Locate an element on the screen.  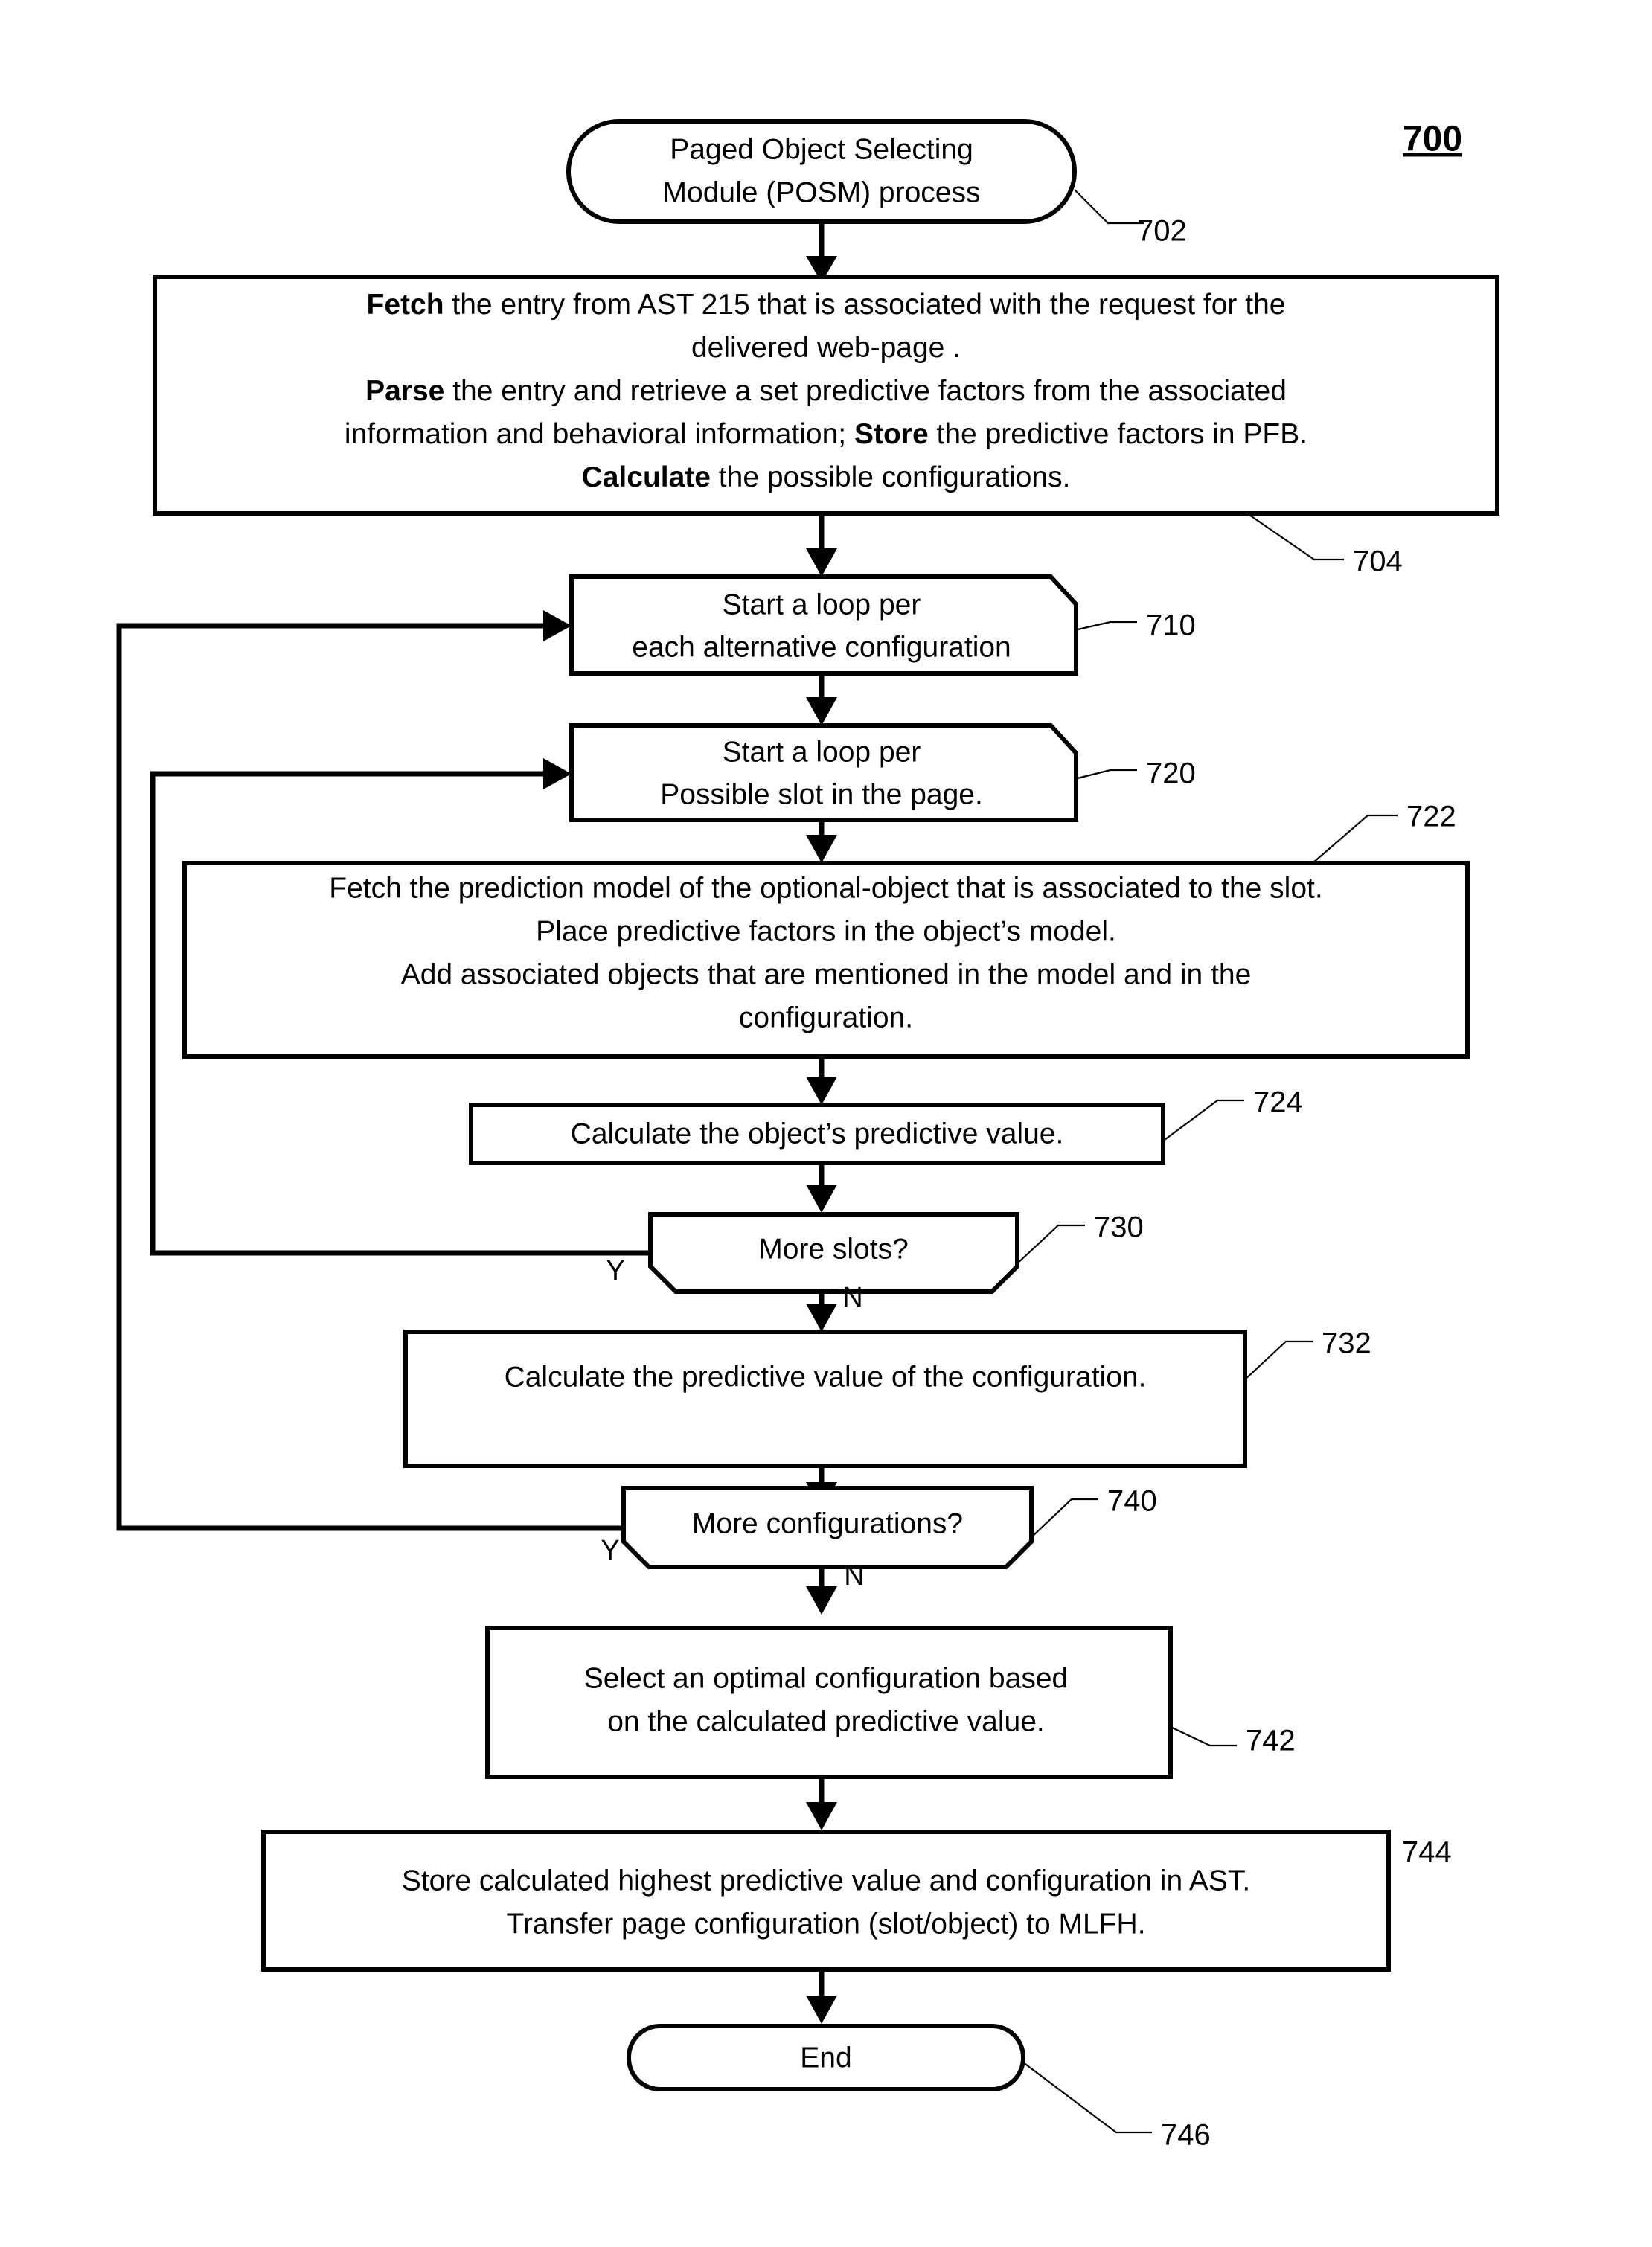
loop-slot-start-line-2: Possible slot in the page. is located at coordinates (821, 794).